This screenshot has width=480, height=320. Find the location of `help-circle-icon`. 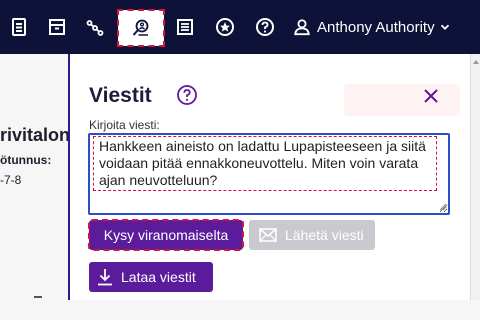

help-circle-icon is located at coordinates (265, 27).